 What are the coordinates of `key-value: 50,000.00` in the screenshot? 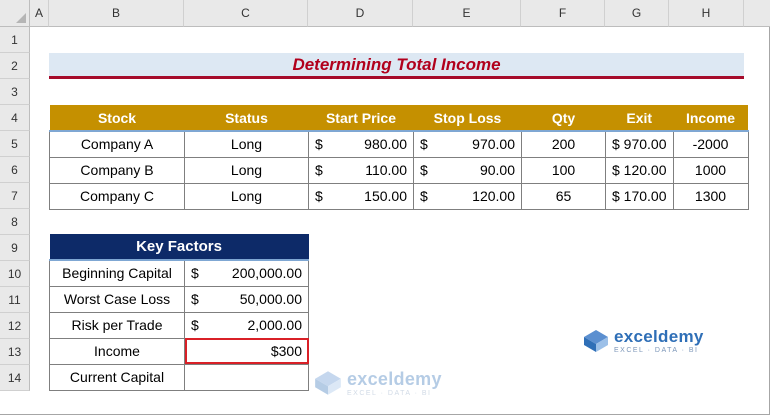 It's located at (270, 299).